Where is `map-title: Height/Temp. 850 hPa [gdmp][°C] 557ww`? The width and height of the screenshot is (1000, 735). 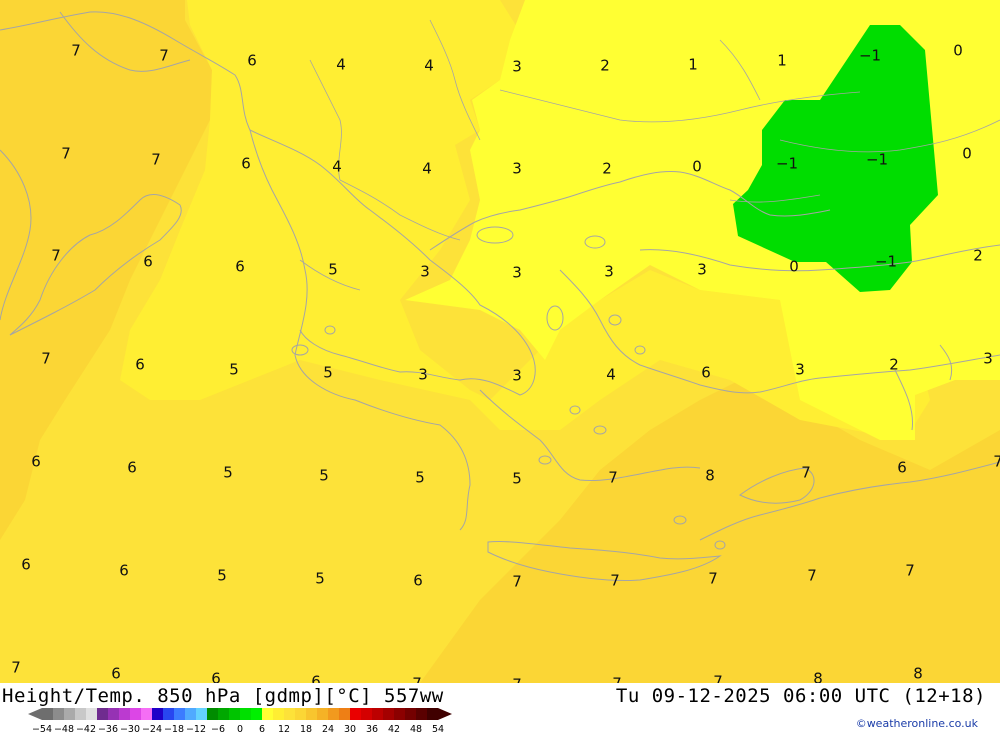 map-title: Height/Temp. 850 hPa [gdmp][°C] 557ww is located at coordinates (223, 696).